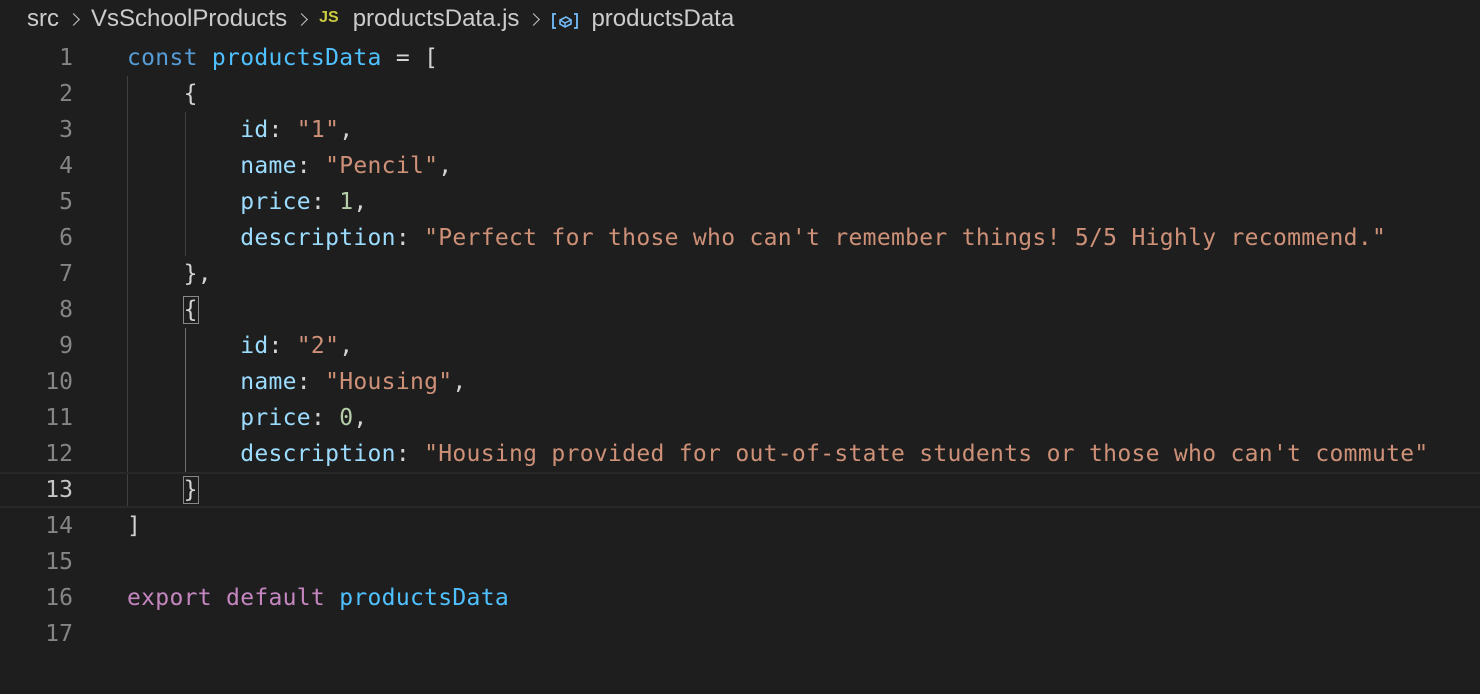 This screenshot has width=1480, height=694. What do you see at coordinates (276, 598) in the screenshot?
I see `code-token: default` at bounding box center [276, 598].